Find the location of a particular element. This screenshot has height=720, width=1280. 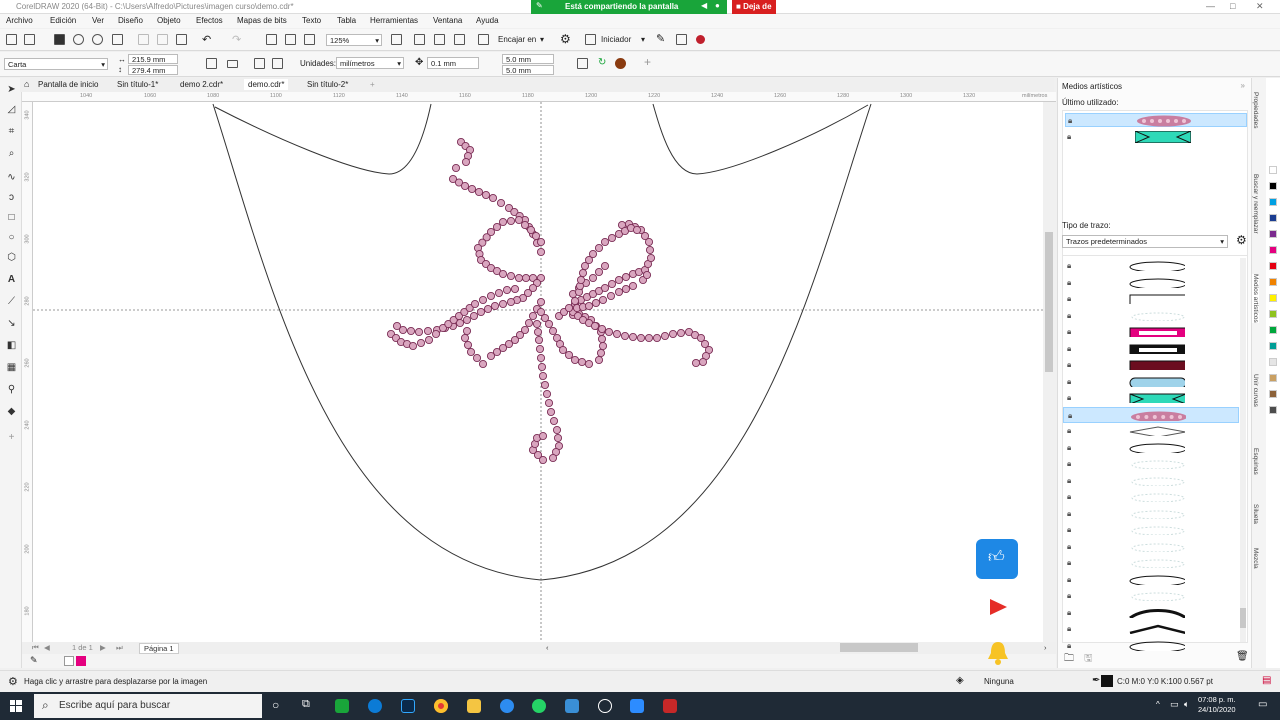

undo-icon: ↶ is located at coordinates (206, 39).